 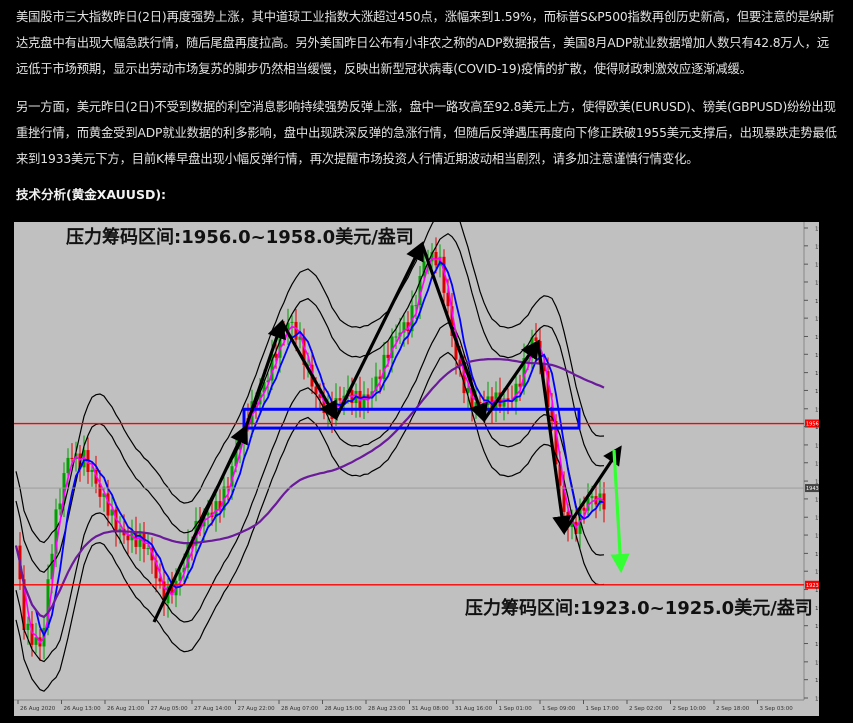 I want to click on time-tick-label: 2 Sep 18:00, so click(x=733, y=709).